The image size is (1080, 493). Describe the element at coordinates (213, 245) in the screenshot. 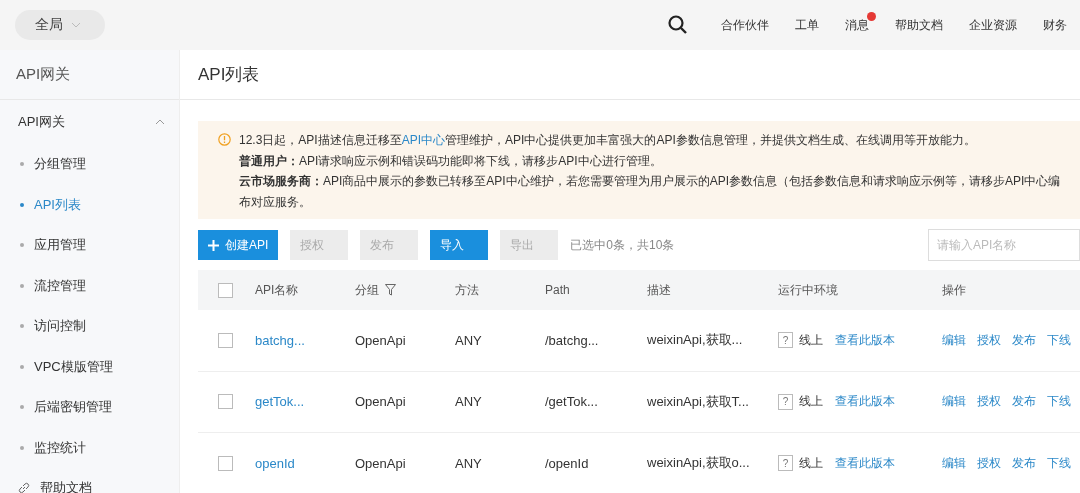

I see `plus-icon` at that location.